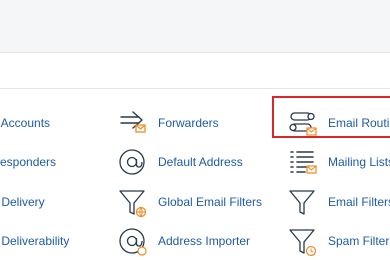 This screenshot has width=390, height=260. Describe the element at coordinates (25, 123) in the screenshot. I see `email-accounts-link: ail Accounts` at that location.